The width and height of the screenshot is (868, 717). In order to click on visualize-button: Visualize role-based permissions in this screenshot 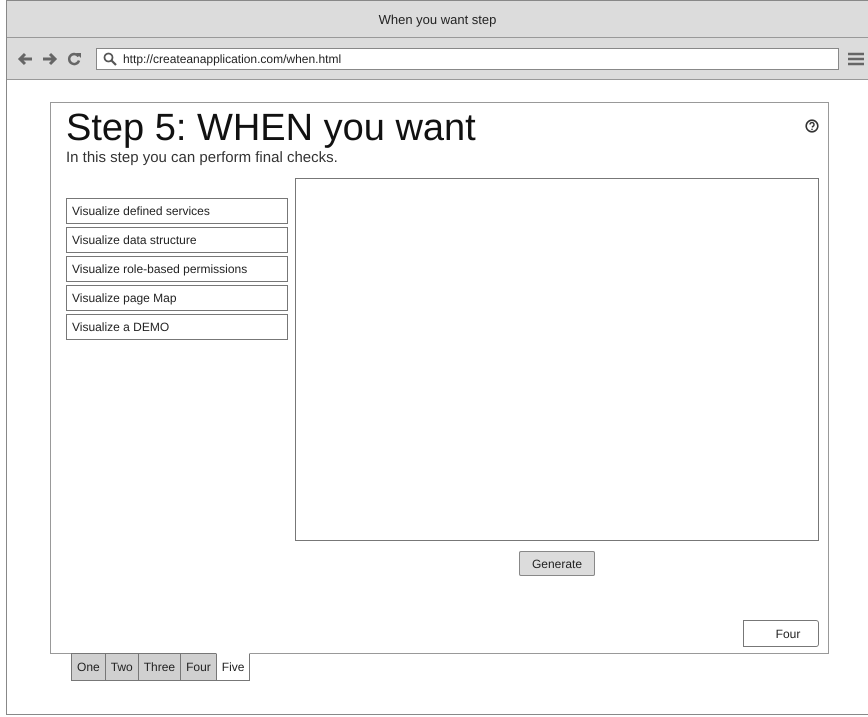, I will do `click(177, 269)`.